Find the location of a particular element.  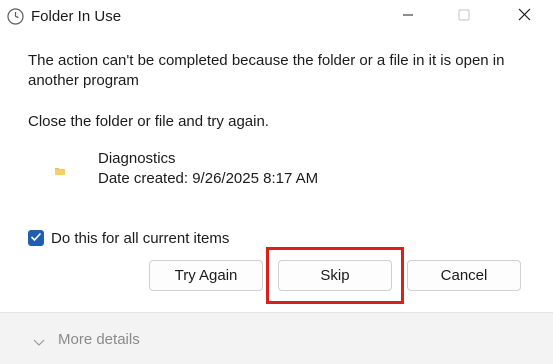

cancel-button: Cancel is located at coordinates (464, 275).